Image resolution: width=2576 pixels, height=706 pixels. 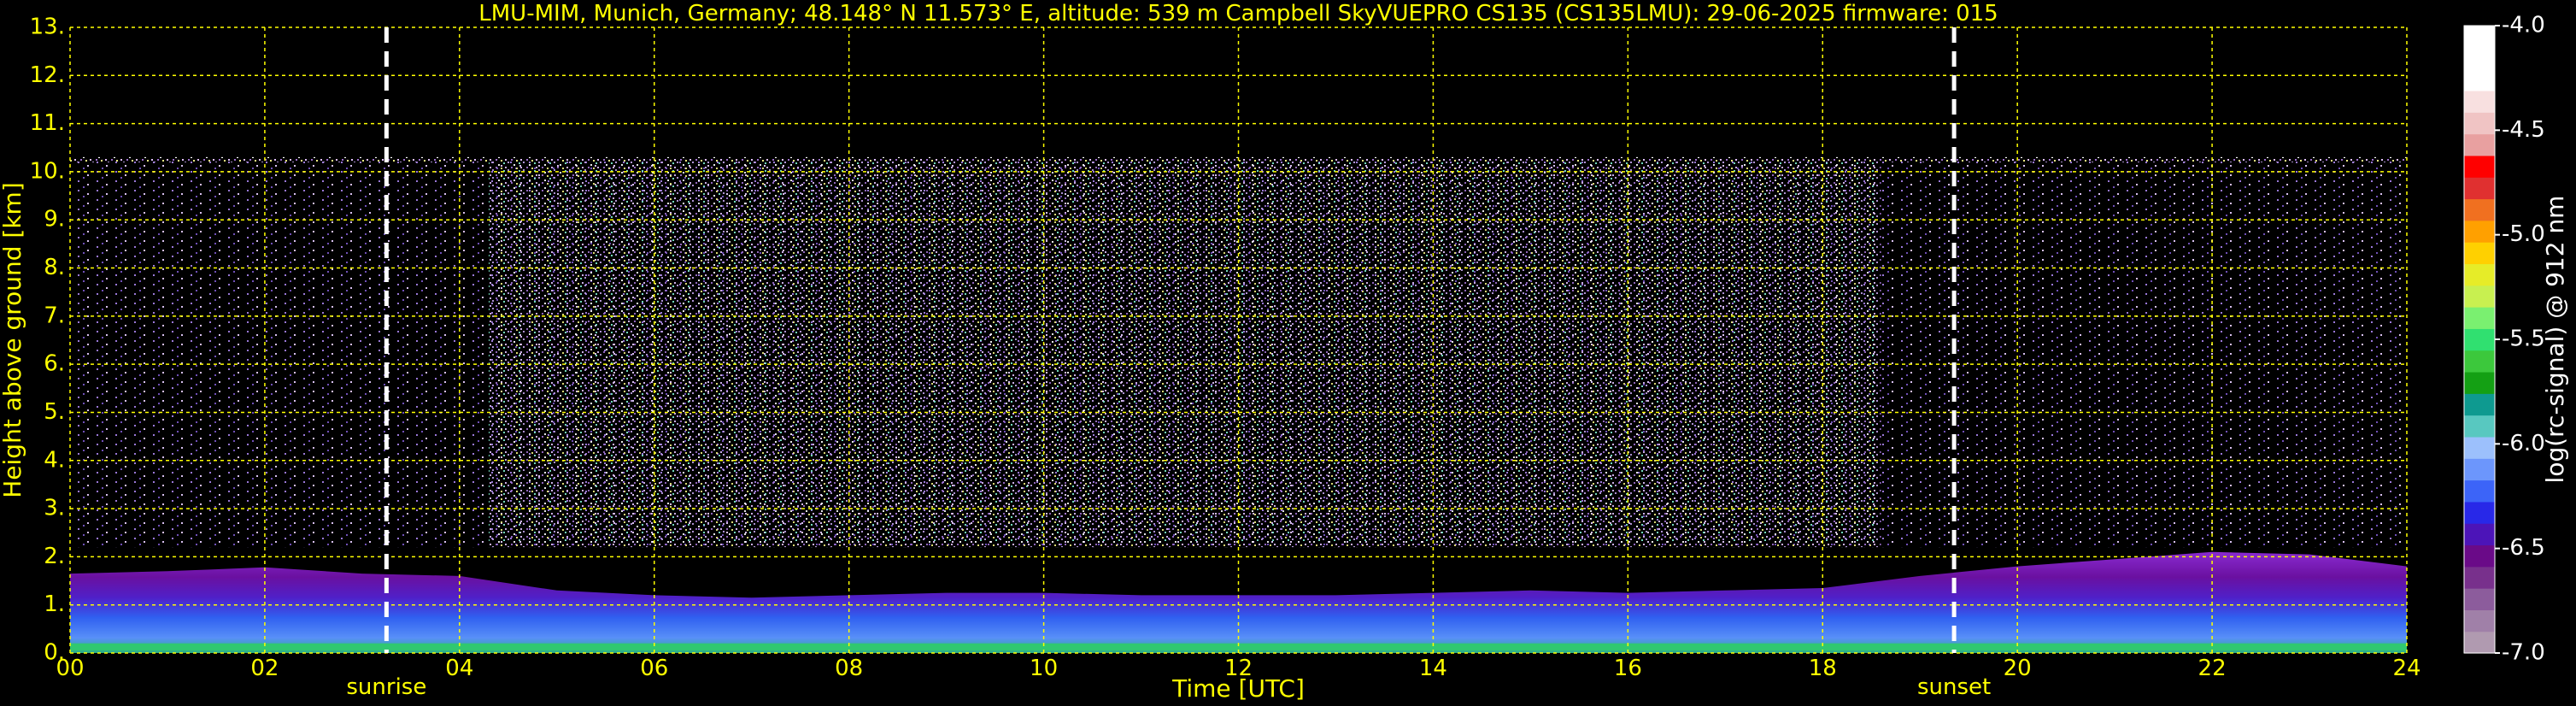 I want to click on x-tick-label: 20, so click(x=2018, y=668).